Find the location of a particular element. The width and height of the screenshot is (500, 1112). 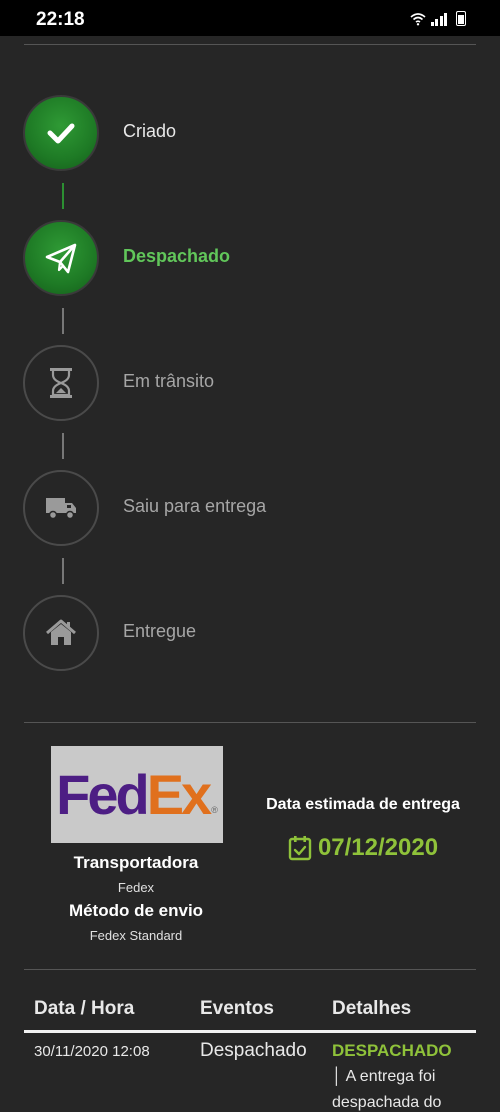

wifi-icon is located at coordinates (417, 19).